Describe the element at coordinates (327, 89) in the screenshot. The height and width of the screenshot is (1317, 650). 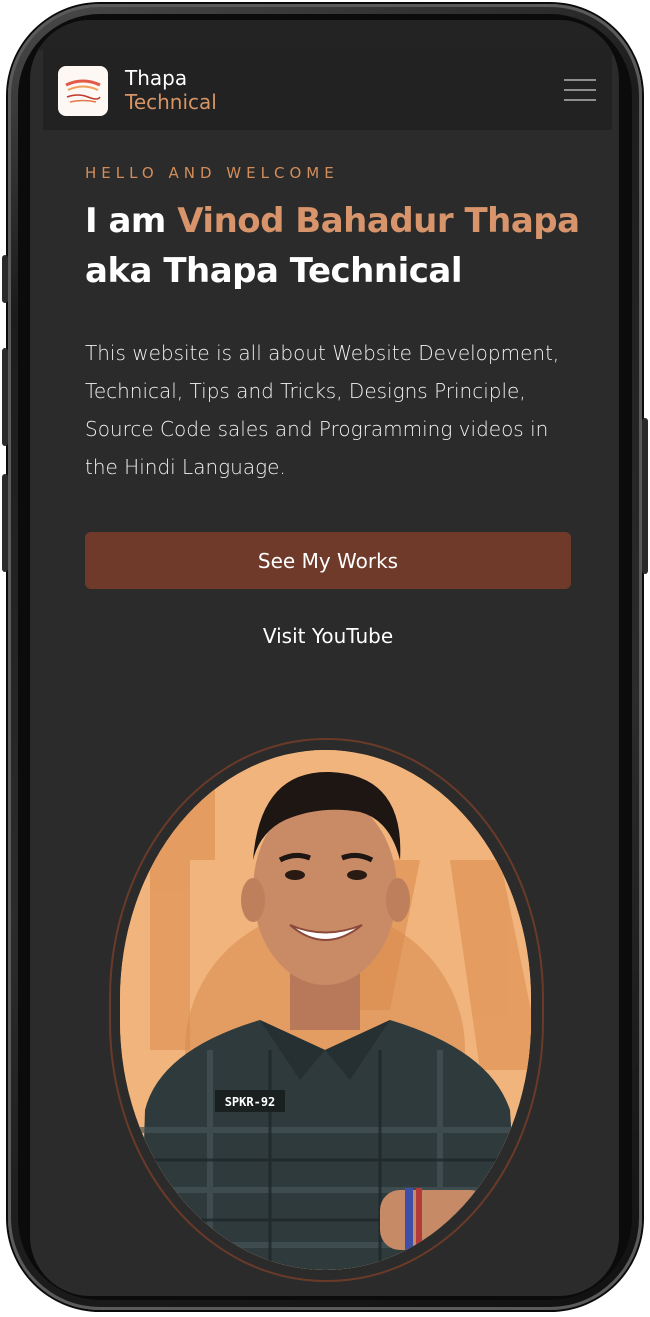
I see `navbar: Thapa Technical` at that location.